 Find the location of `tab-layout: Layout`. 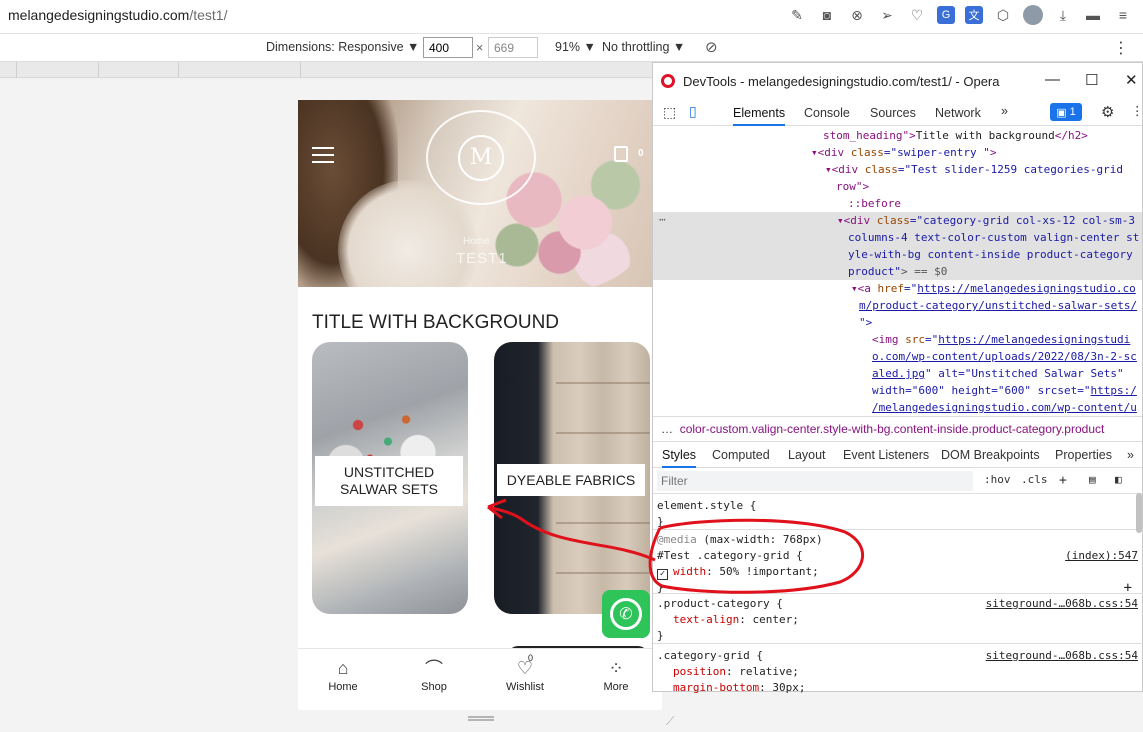

tab-layout: Layout is located at coordinates (807, 455).